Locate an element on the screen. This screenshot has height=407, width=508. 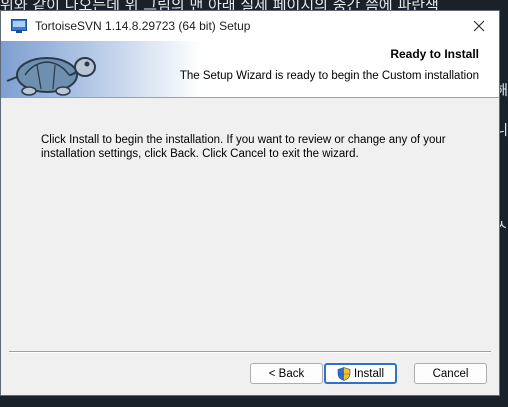
window-title: TortoiseSVN 1.14.8.29723 (64 bit) Setup is located at coordinates (143, 26).